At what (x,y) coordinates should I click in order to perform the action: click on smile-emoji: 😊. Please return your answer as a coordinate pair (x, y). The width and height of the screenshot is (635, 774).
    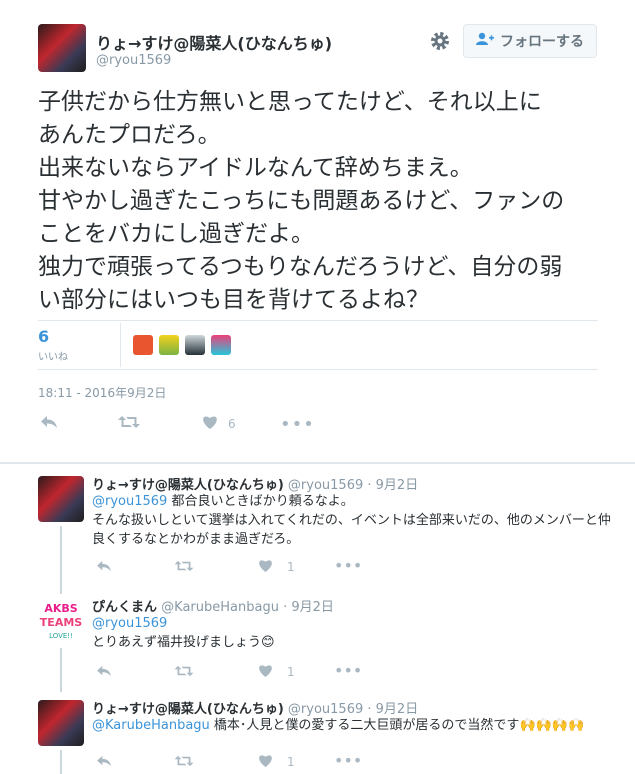
    Looking at the image, I should click on (268, 642).